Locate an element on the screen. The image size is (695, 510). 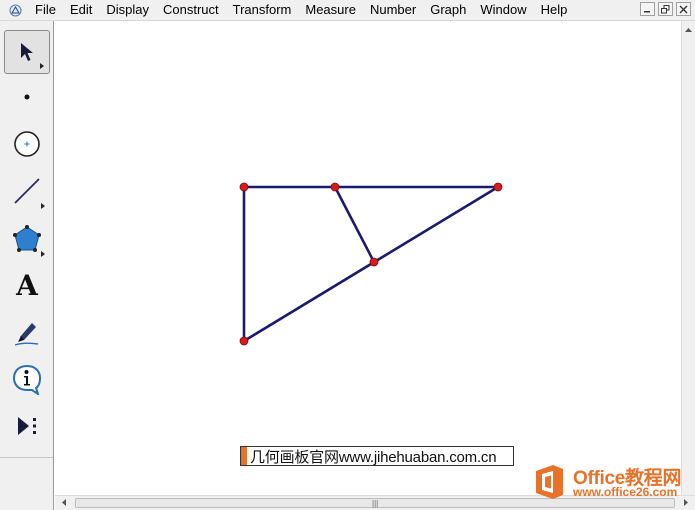
menu-window: Window is located at coordinates (503, 10).